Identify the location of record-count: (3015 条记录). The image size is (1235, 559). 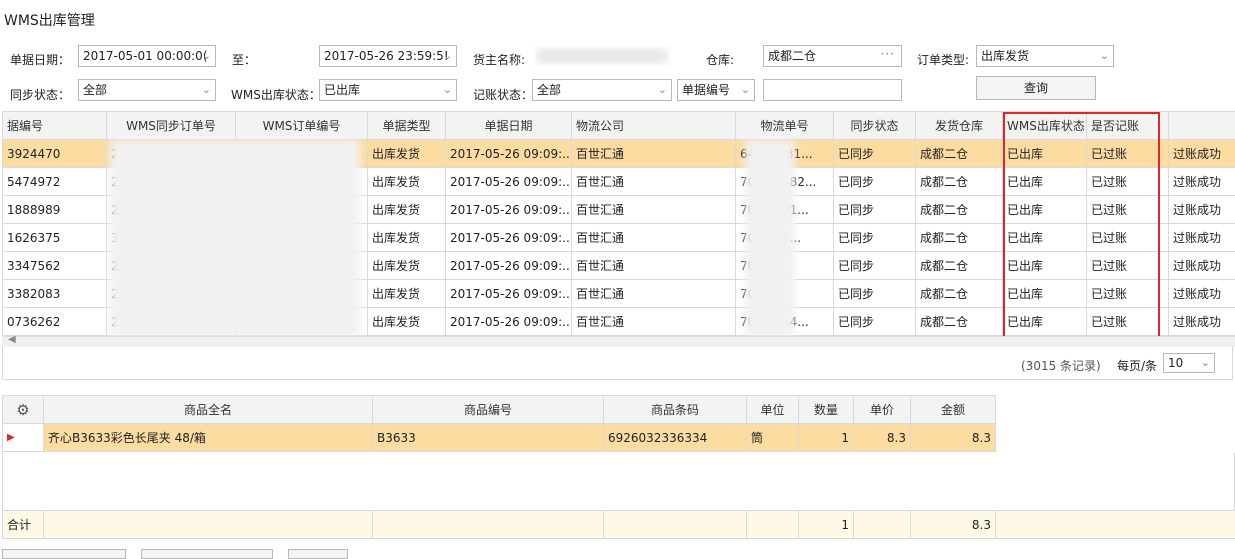
(1061, 365).